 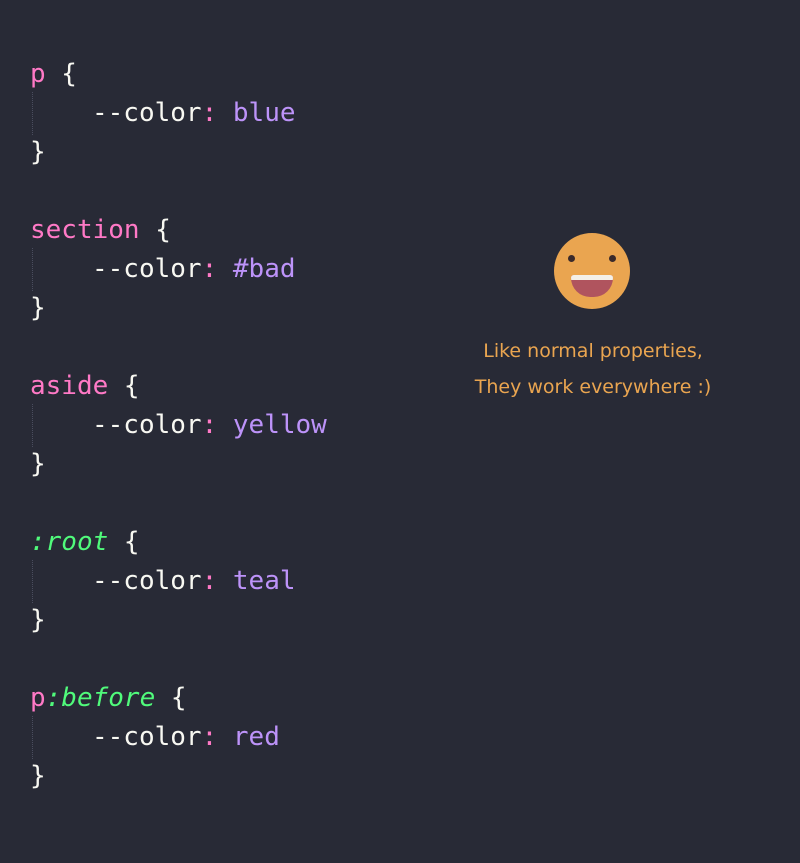 What do you see at coordinates (264, 113) in the screenshot?
I see `property-value: blue` at bounding box center [264, 113].